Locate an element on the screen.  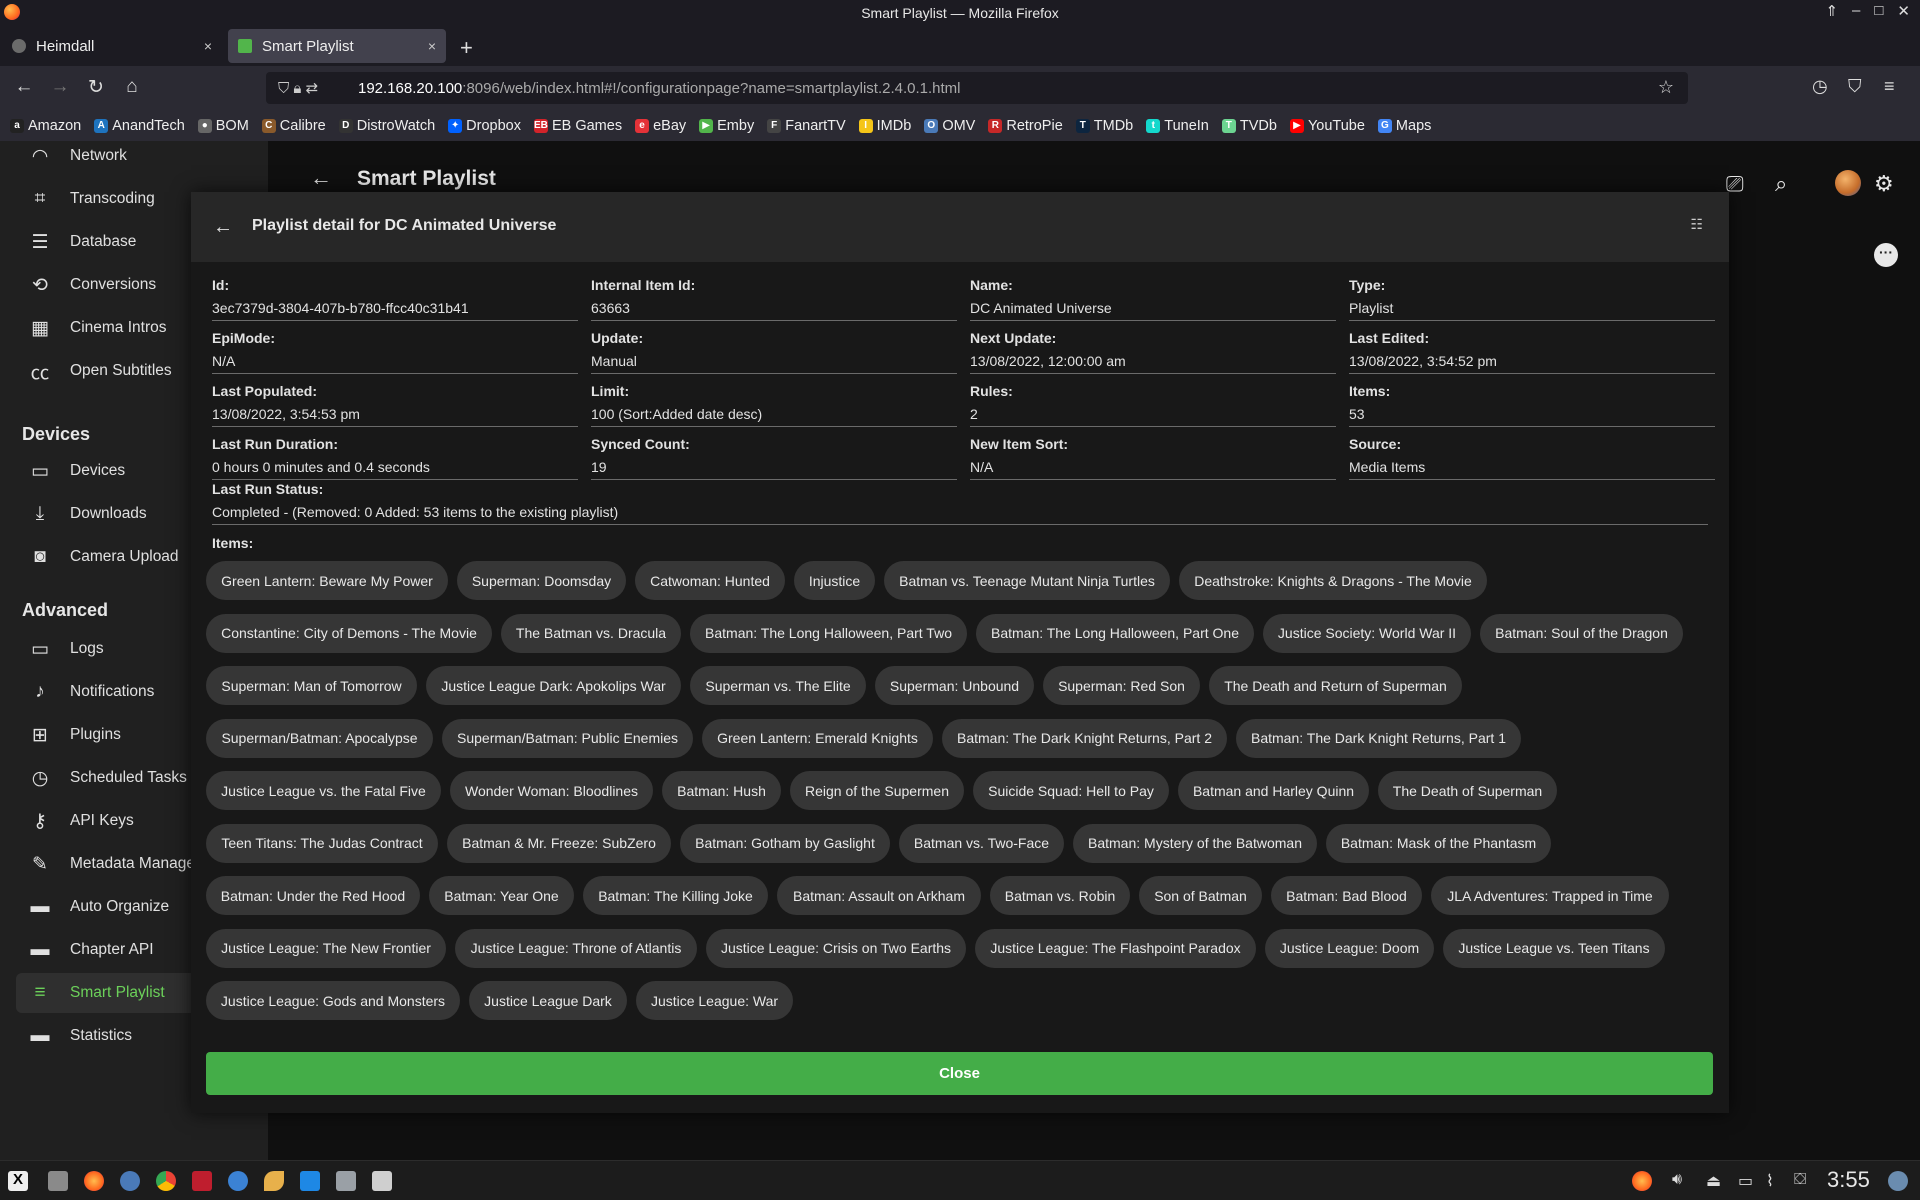
playlist-item-chip: Injustice is located at coordinates (834, 580).